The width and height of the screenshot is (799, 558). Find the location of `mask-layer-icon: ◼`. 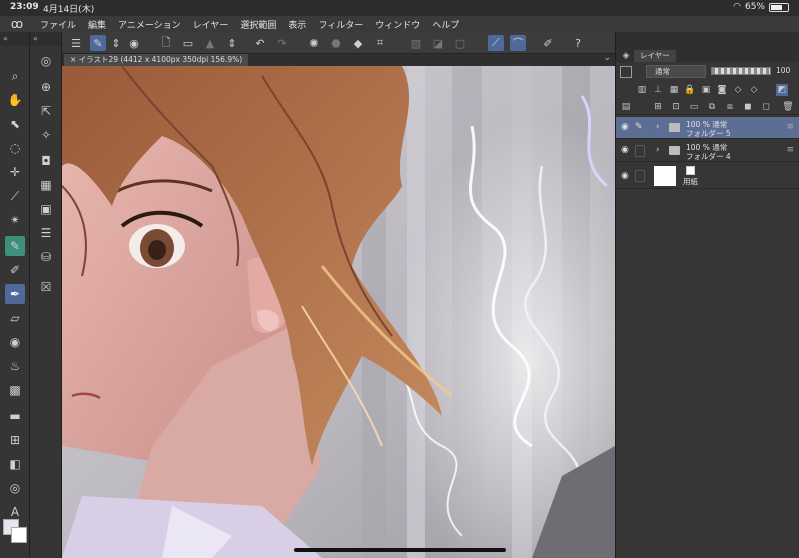

mask-layer-icon: ◼ is located at coordinates (748, 107).